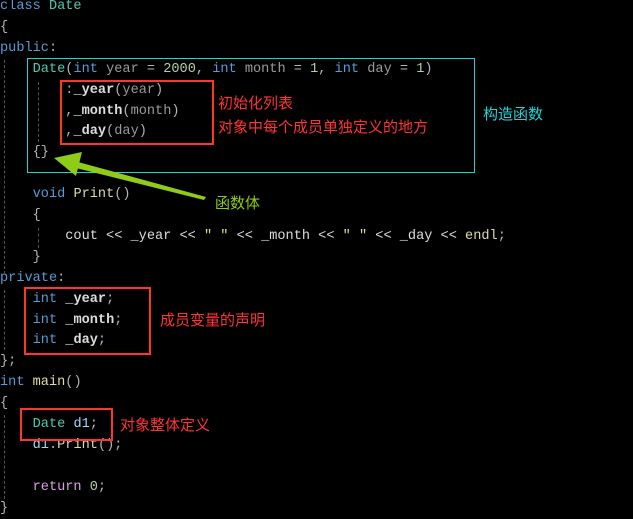  I want to click on arrow-icon, so click(130, 176).